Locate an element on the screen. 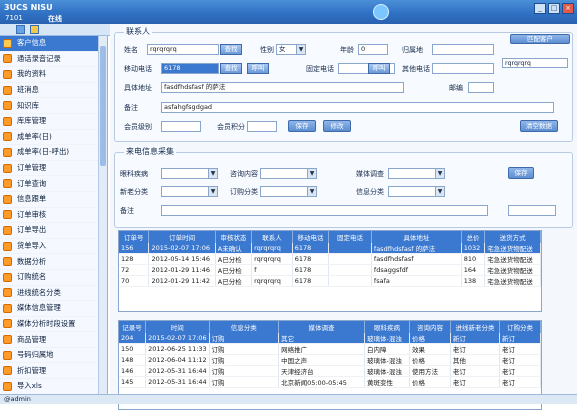  mobile-call-button: 呼叫 is located at coordinates (258, 68).